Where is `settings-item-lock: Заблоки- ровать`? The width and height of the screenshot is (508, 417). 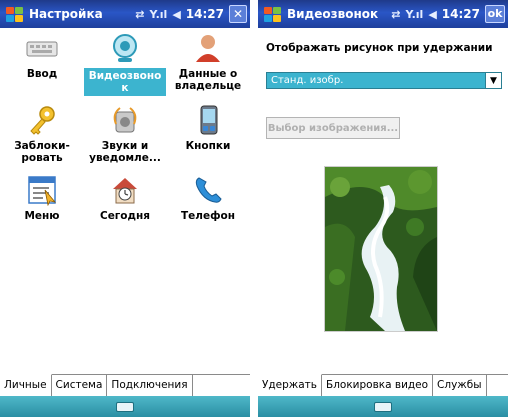
settings-item-lock: Заблоки- ровать is located at coordinates (42, 140).